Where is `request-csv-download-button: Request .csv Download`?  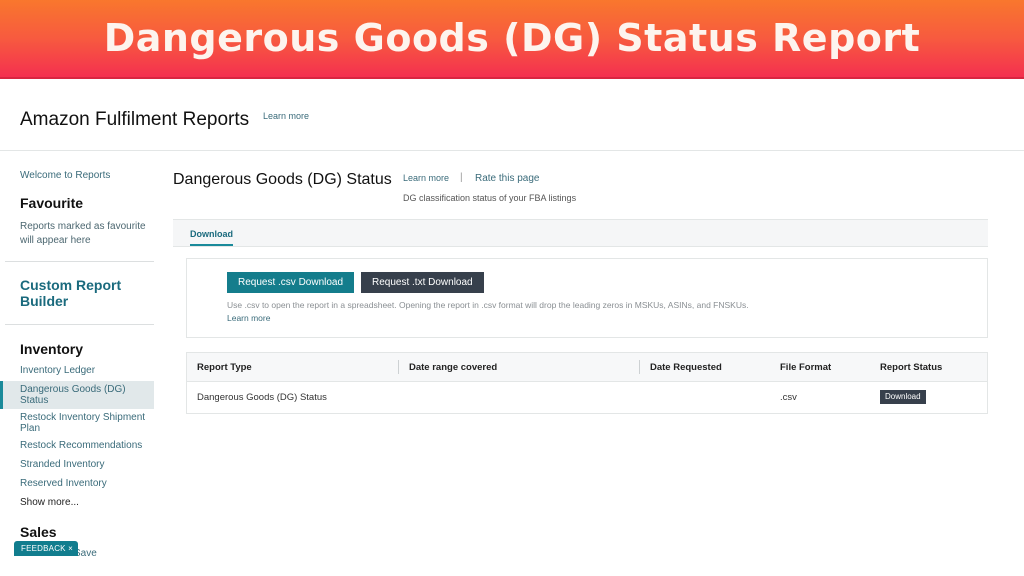 request-csv-download-button: Request .csv Download is located at coordinates (291, 282).